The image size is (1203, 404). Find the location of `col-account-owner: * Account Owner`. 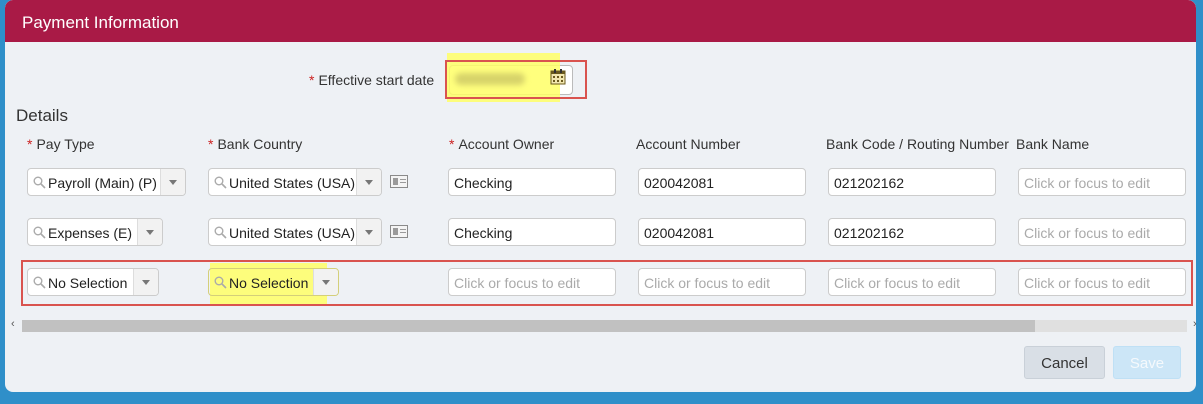

col-account-owner: * Account Owner is located at coordinates (502, 144).